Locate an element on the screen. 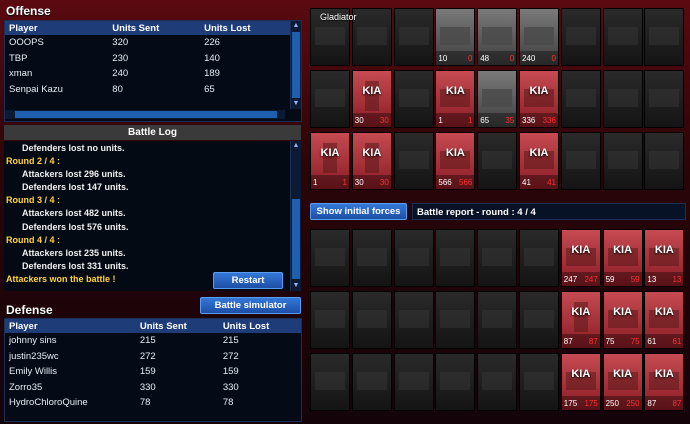 The width and height of the screenshot is (690, 424). restart-button: Restart is located at coordinates (248, 280).